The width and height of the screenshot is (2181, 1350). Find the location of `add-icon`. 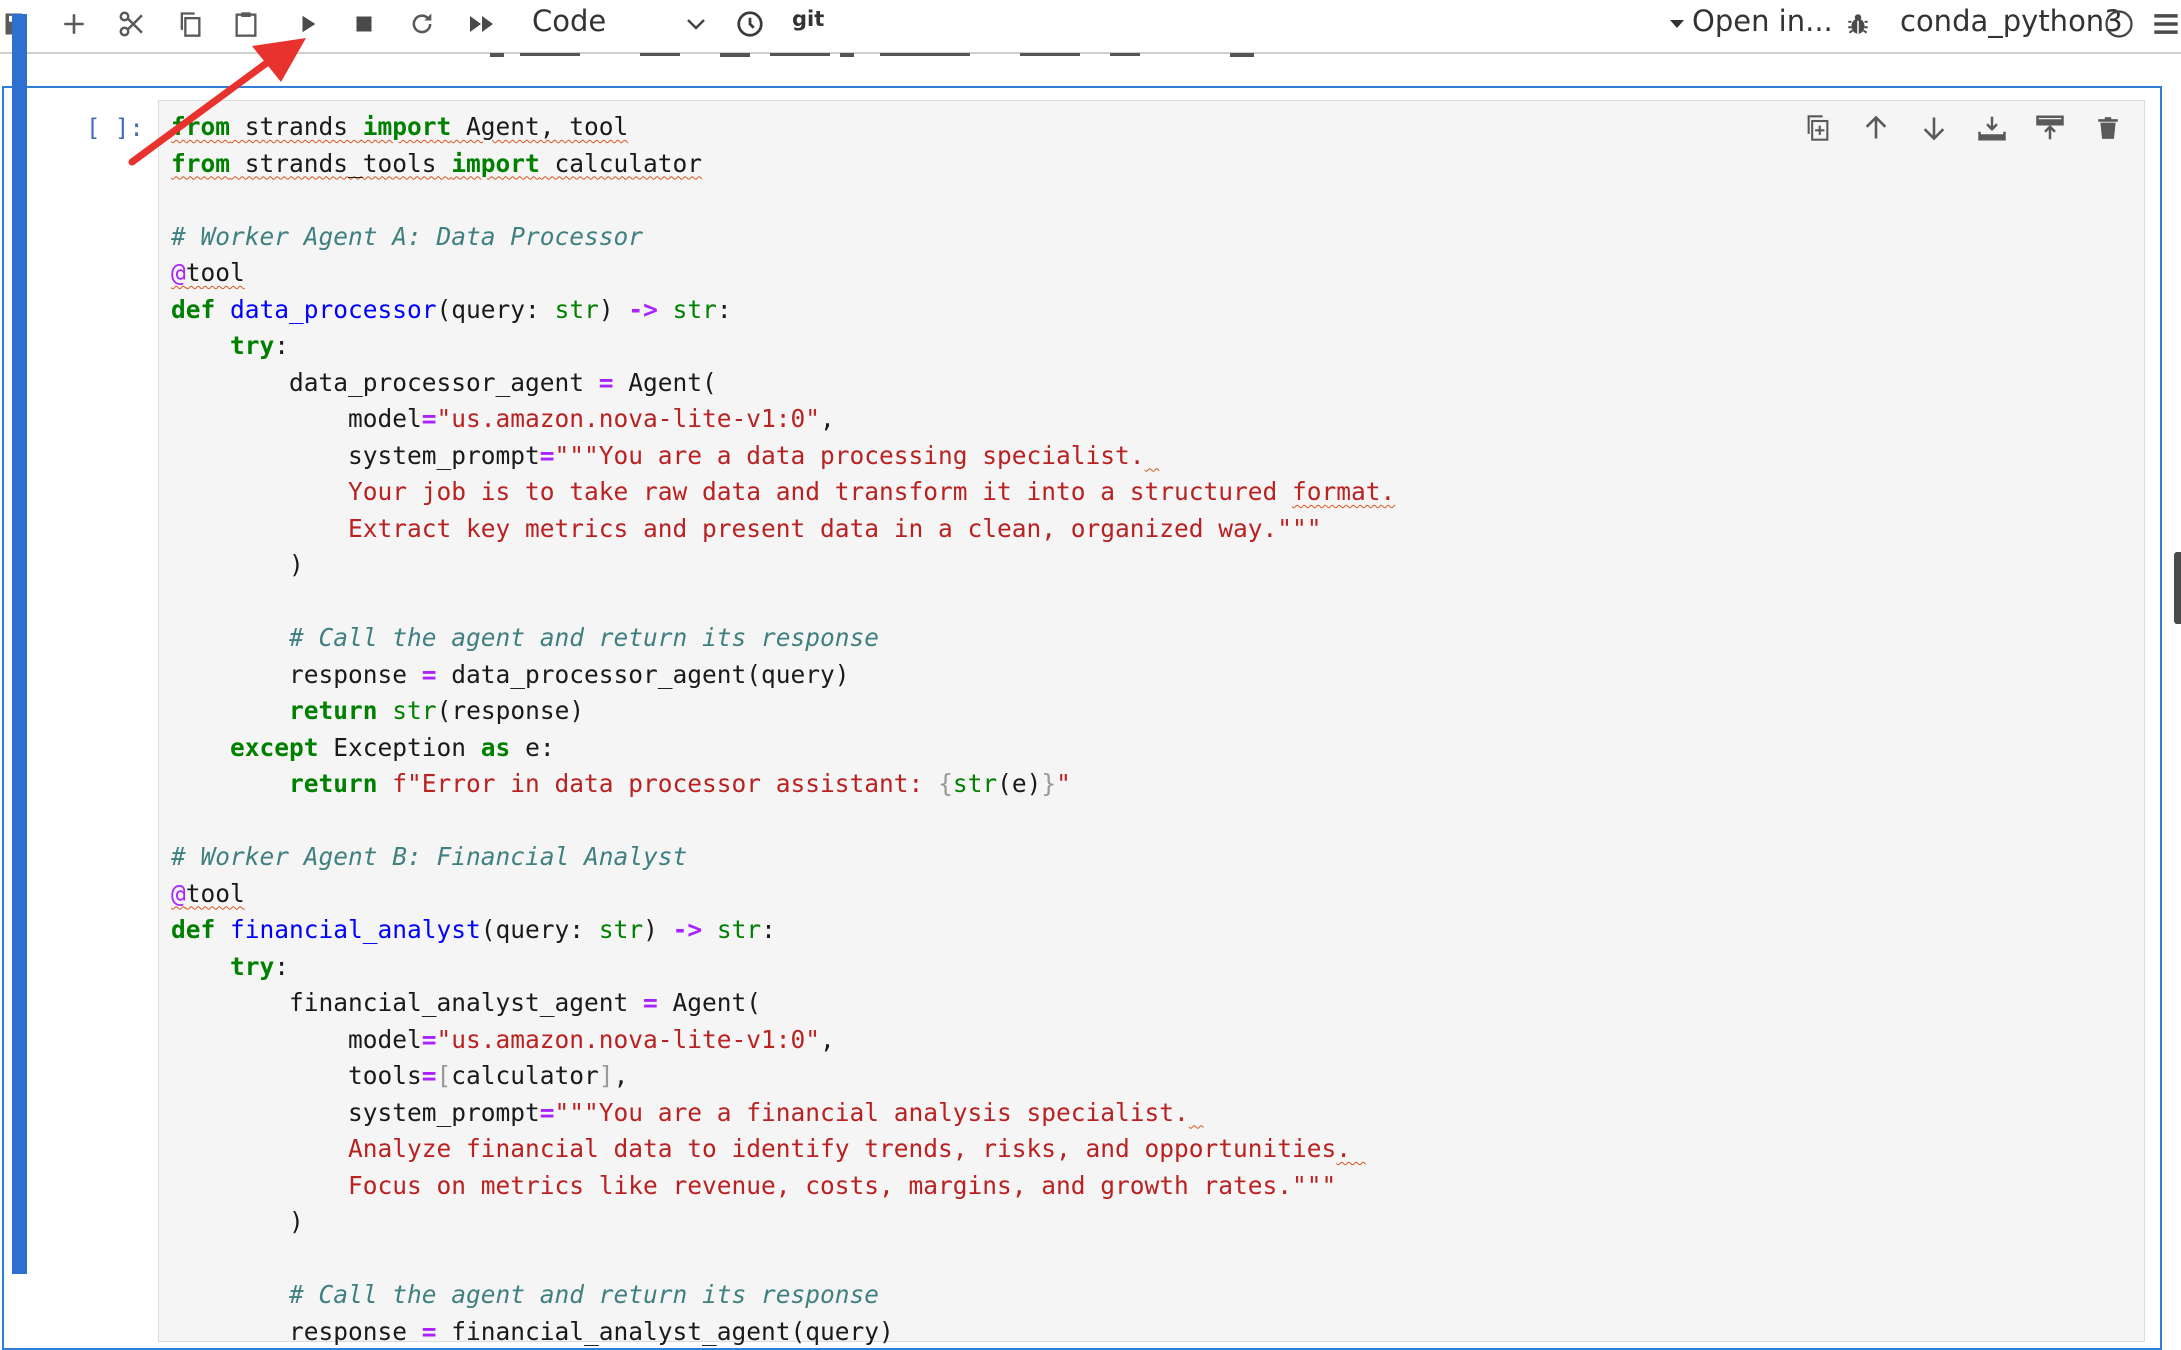

add-icon is located at coordinates (74, 24).